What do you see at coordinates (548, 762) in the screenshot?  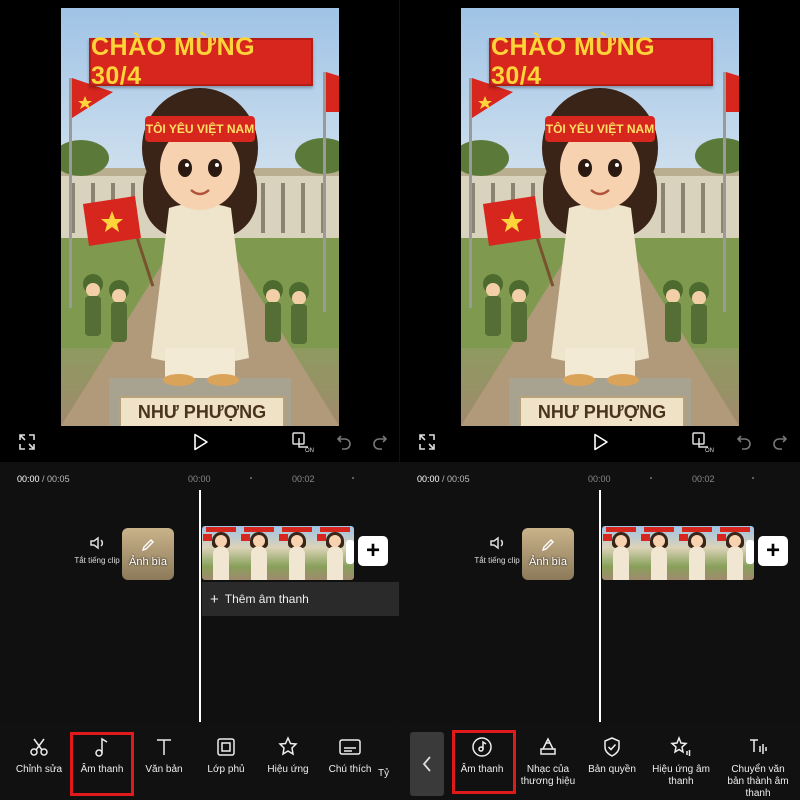 I see `tool-brand-music: Nhạc của thương hiệu` at bounding box center [548, 762].